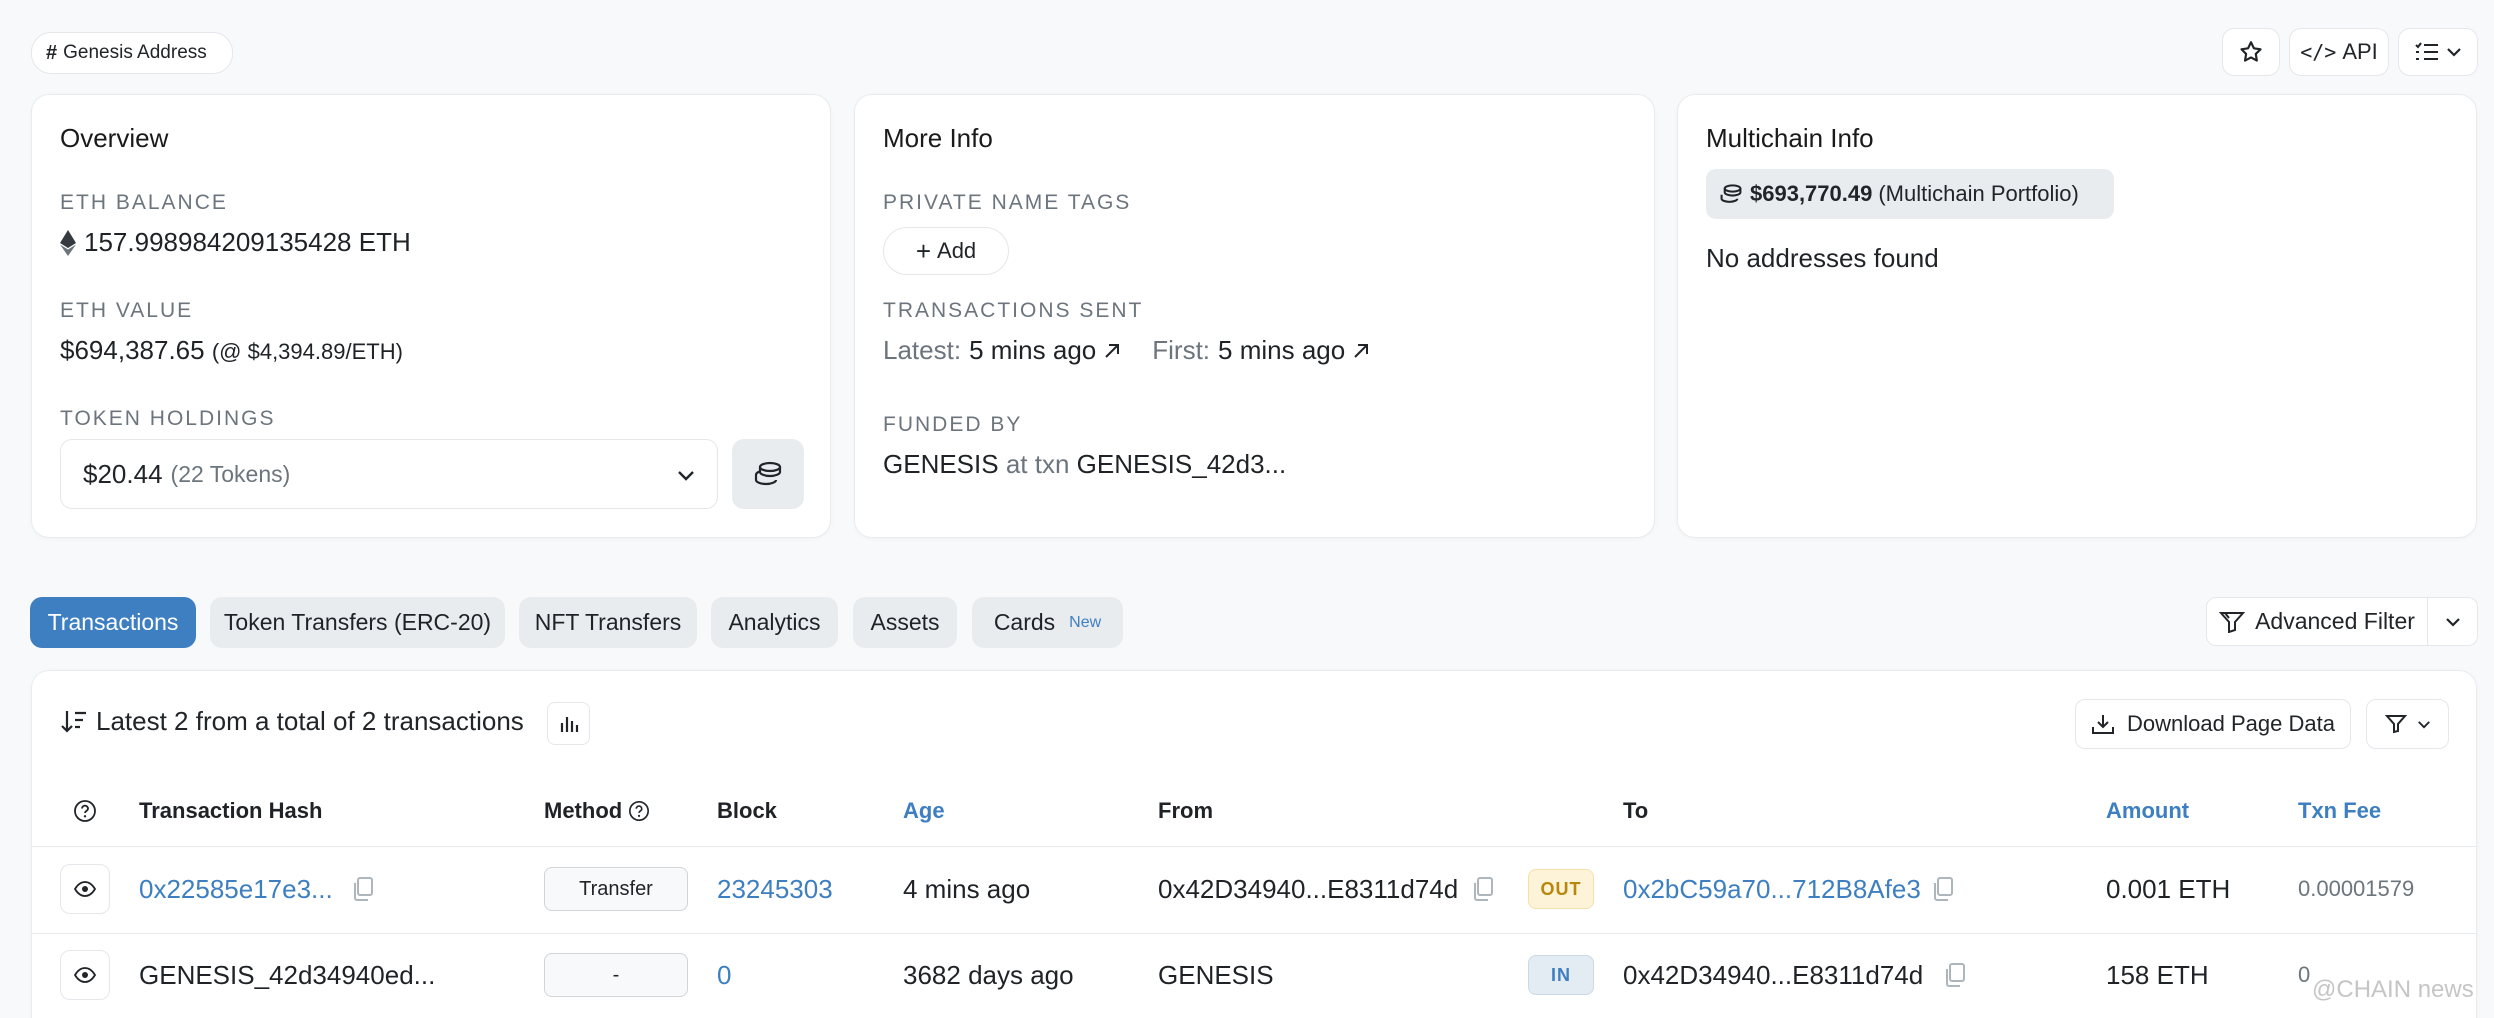  I want to click on token-holdings-value: $20.44, so click(123, 473).